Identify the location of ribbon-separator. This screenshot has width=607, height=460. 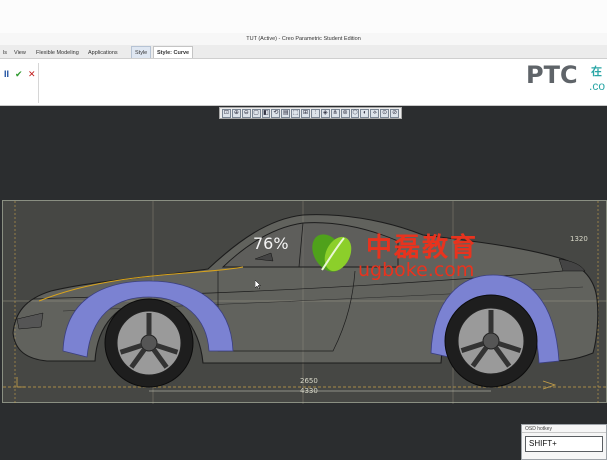
(38, 83).